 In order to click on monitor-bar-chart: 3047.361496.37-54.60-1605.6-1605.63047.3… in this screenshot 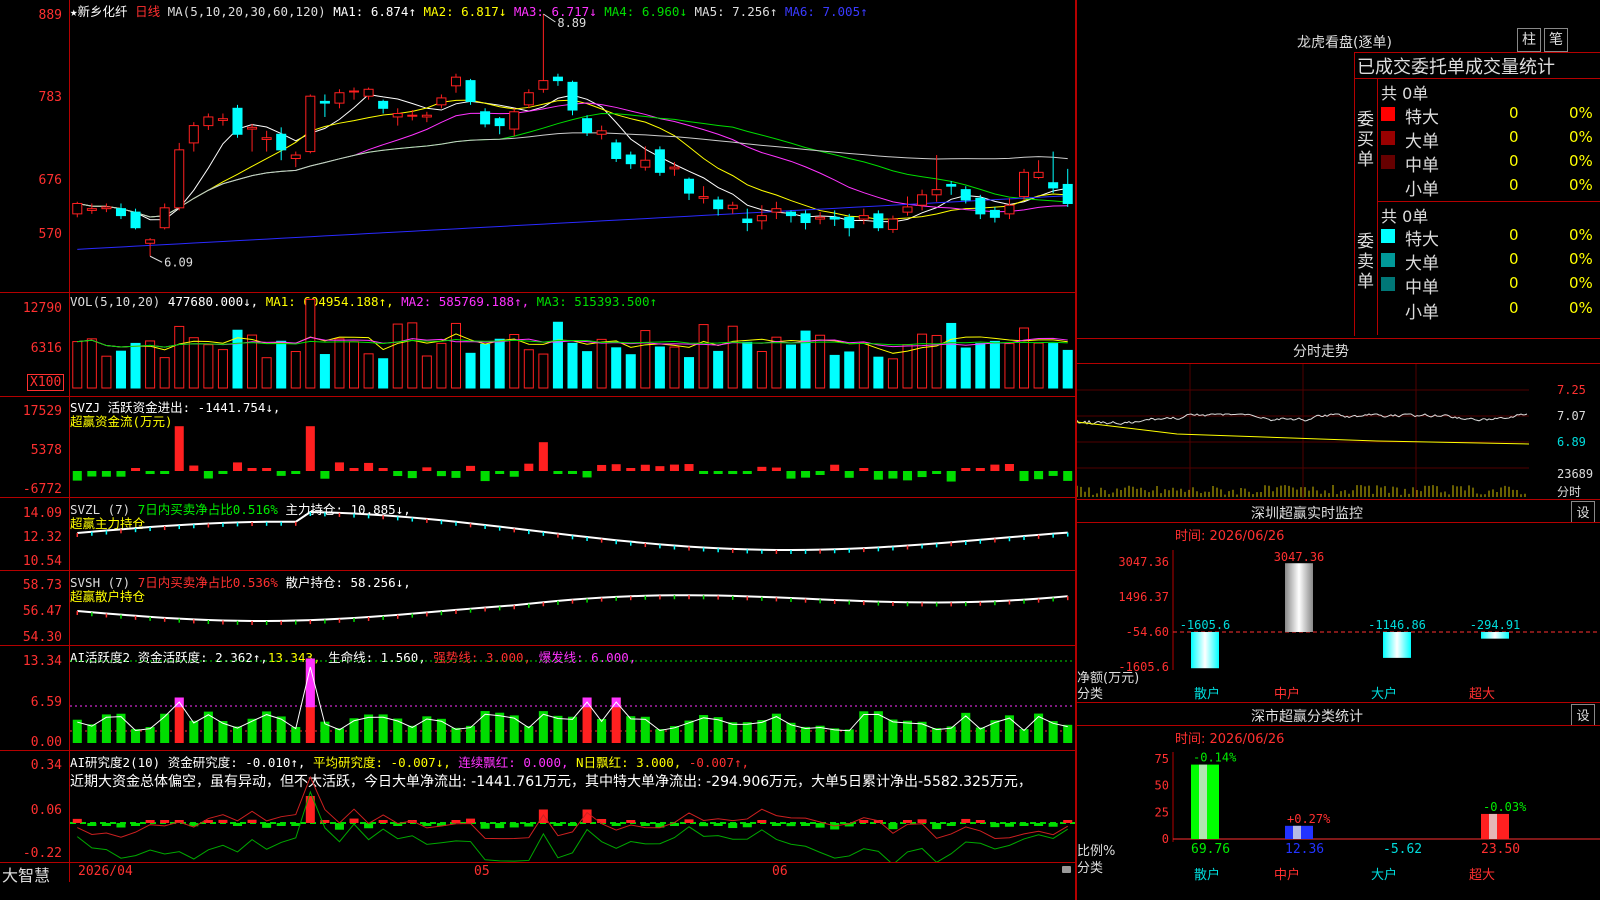, I will do `click(1338, 620)`.